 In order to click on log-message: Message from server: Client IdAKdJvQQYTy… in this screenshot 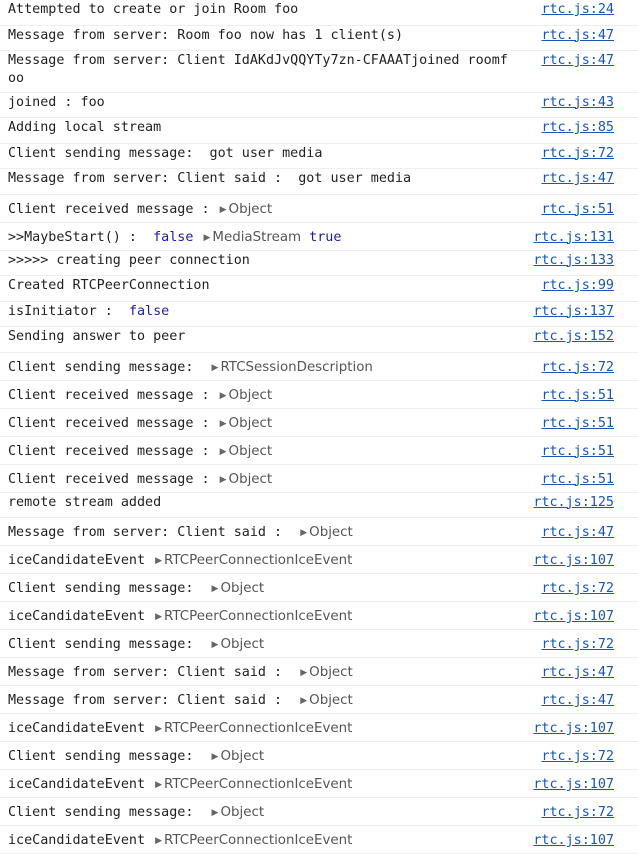, I will do `click(258, 70)`.